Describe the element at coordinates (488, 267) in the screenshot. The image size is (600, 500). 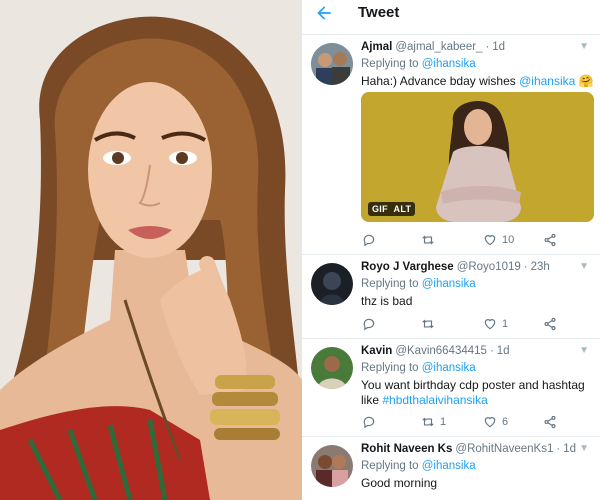
I see `user-handle: @Royo1019` at that location.